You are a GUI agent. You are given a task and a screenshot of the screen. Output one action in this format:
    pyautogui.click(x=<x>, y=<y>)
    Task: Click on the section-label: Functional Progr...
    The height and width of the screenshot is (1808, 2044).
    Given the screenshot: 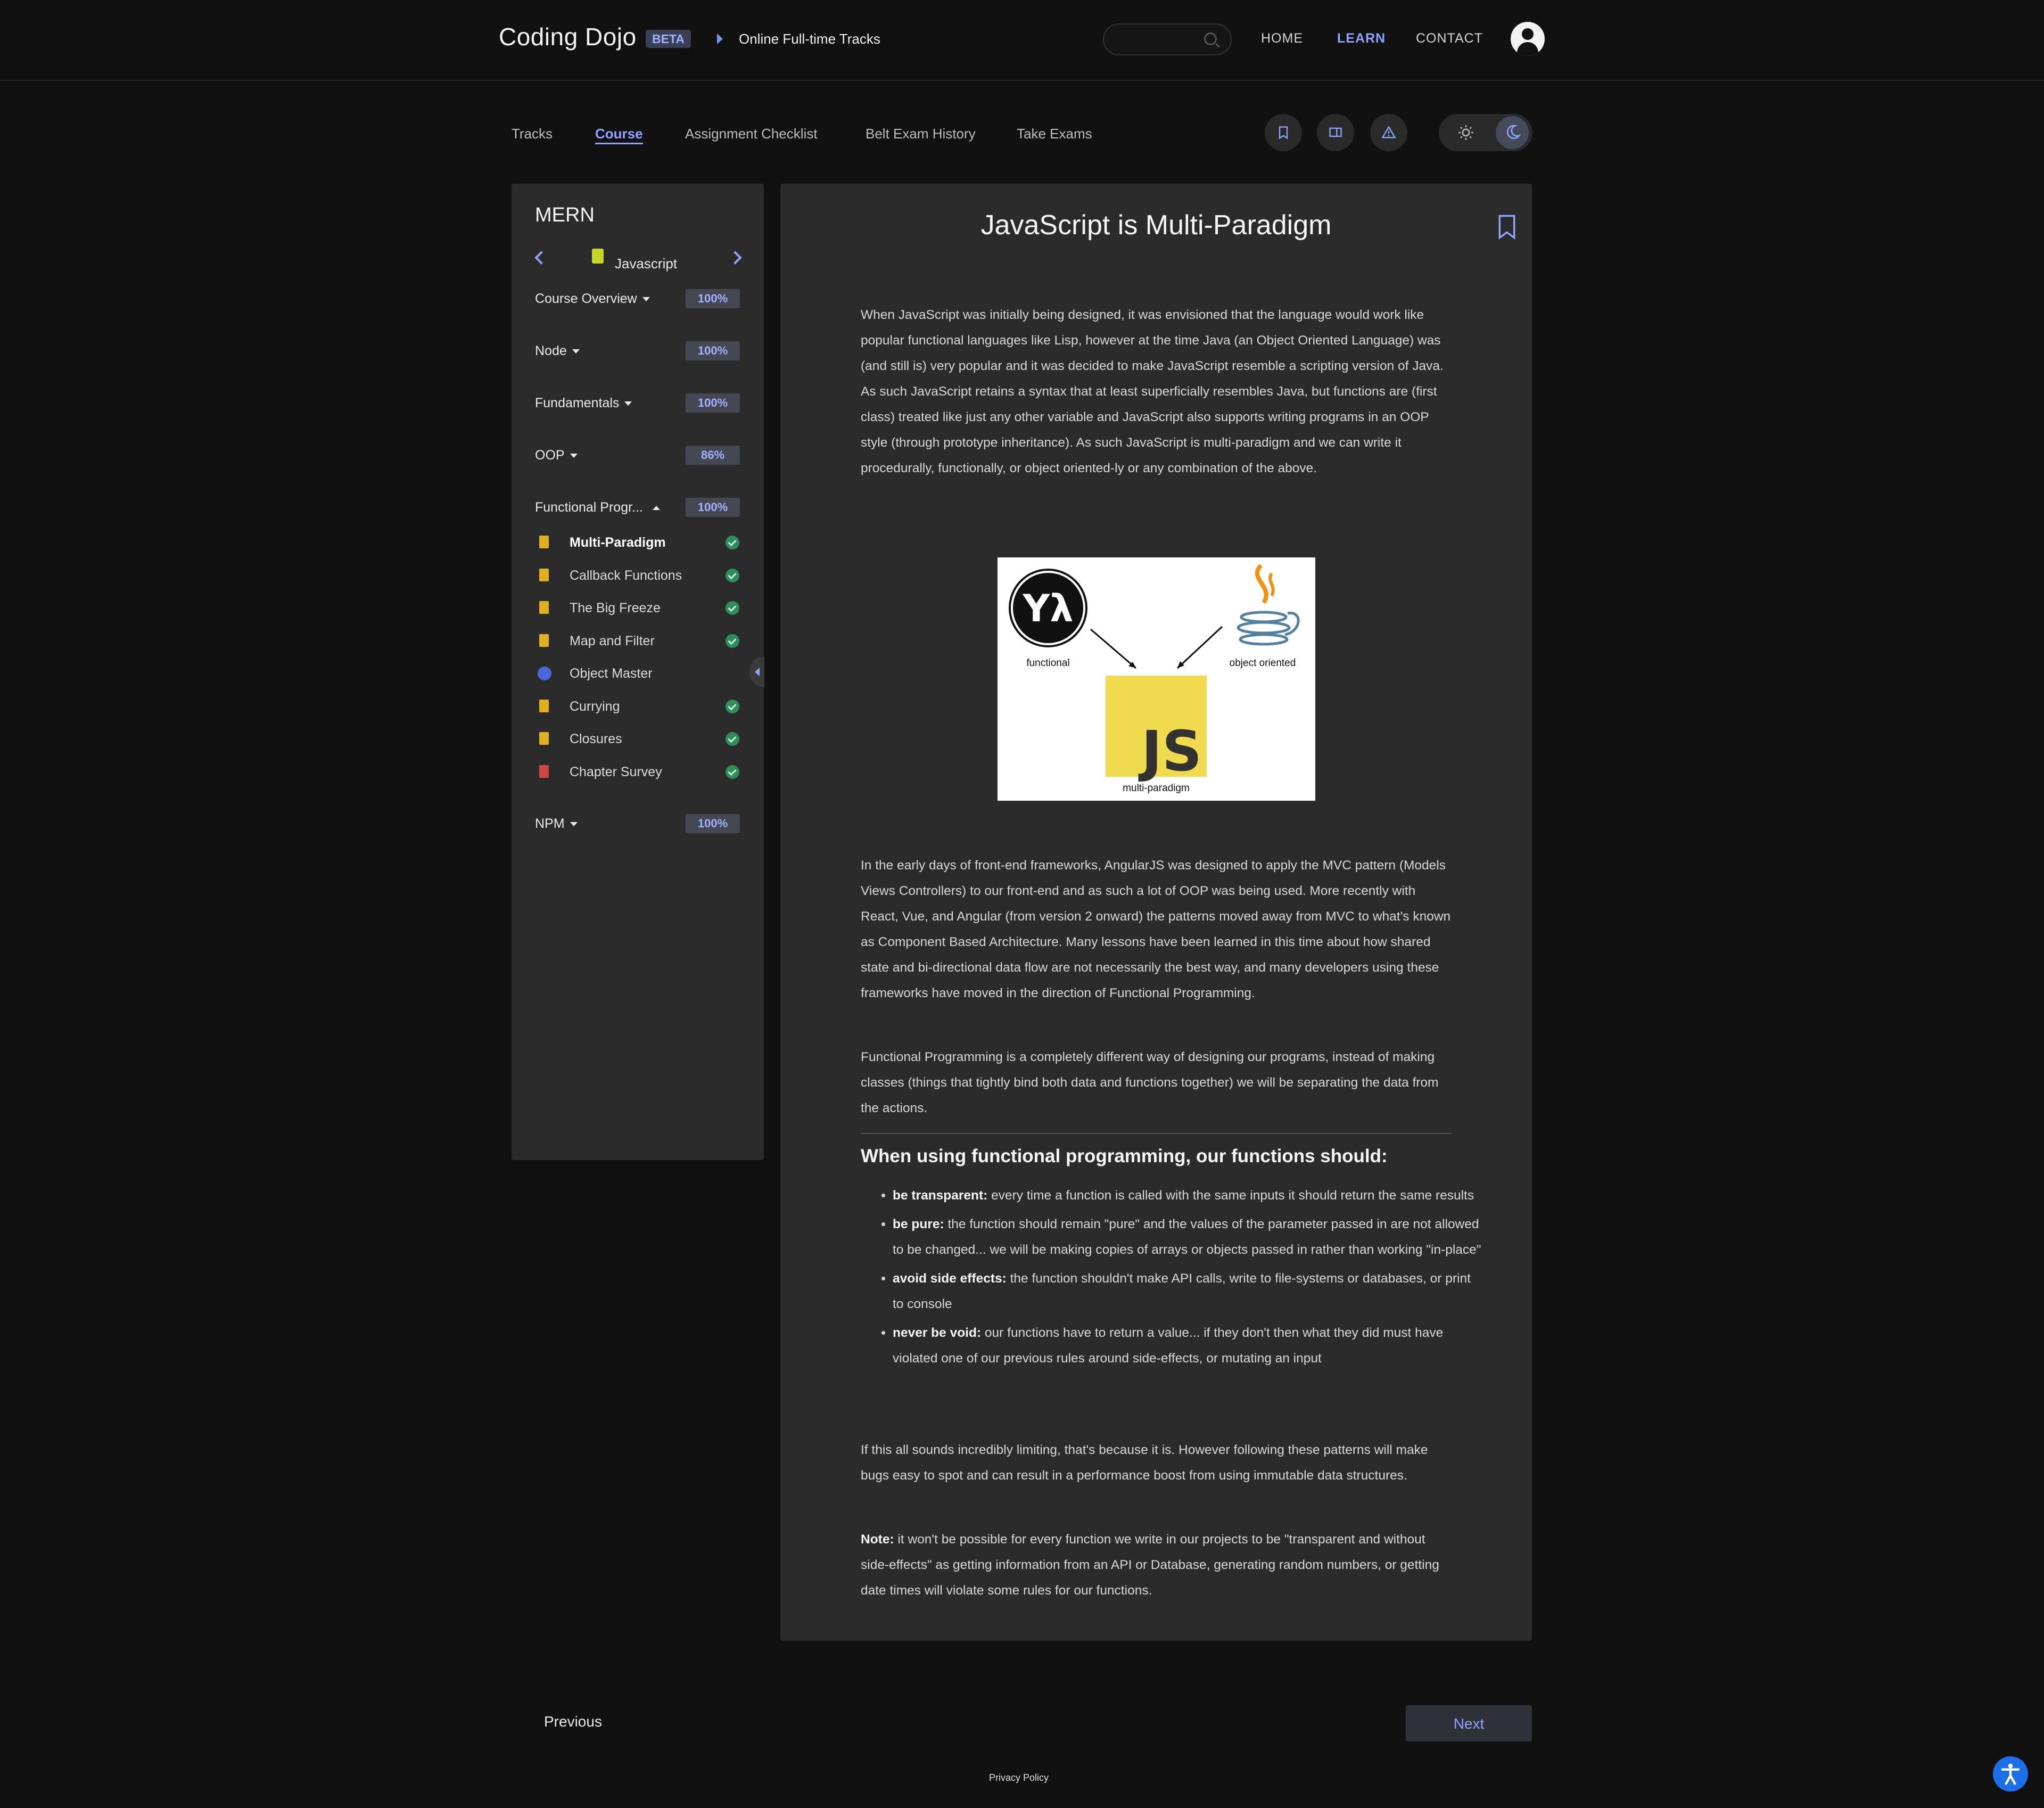 What is the action you would take?
    pyautogui.click(x=589, y=508)
    